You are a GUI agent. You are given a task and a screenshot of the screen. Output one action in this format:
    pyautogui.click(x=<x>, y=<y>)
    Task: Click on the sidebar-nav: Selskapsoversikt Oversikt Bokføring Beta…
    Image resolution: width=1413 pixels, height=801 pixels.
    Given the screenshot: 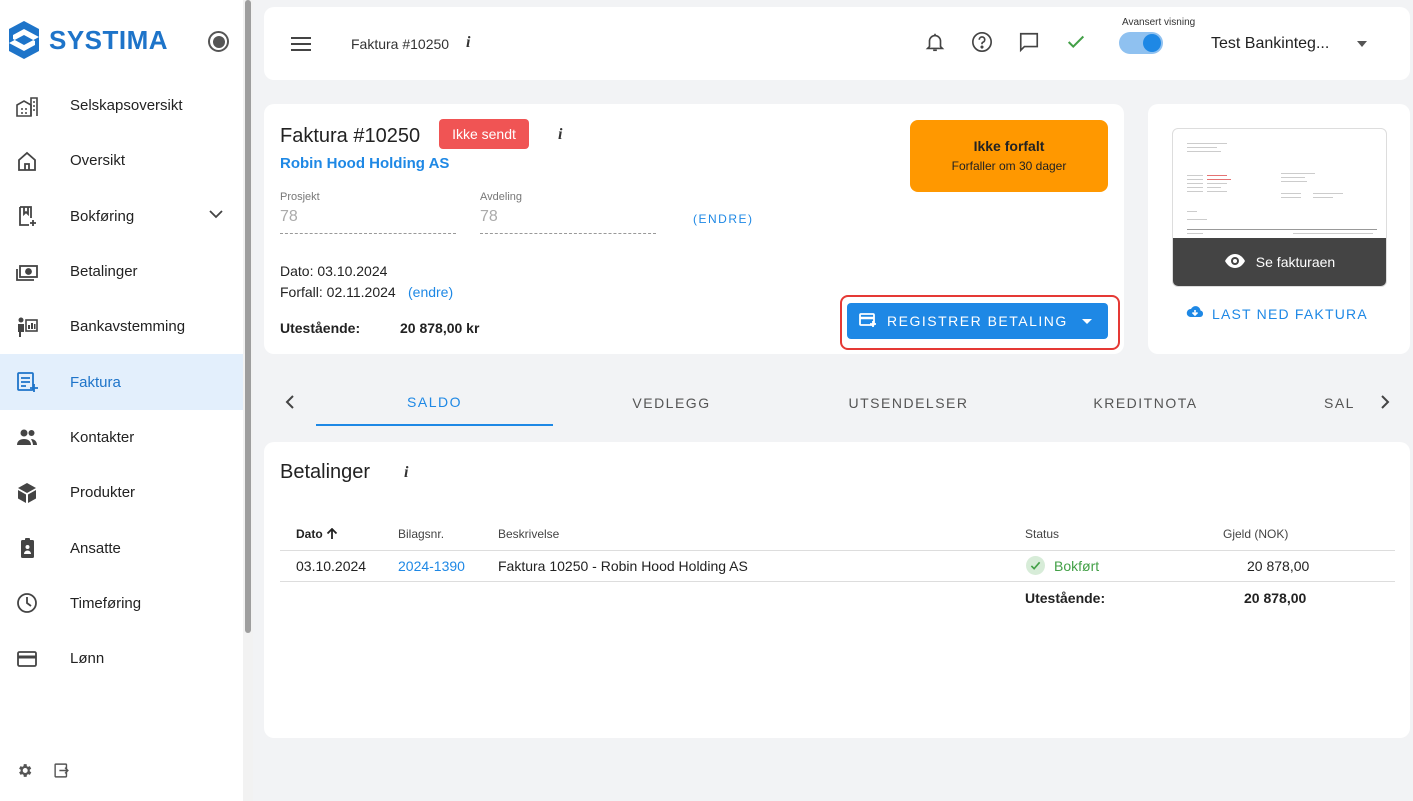 What is the action you would take?
    pyautogui.click(x=121, y=382)
    